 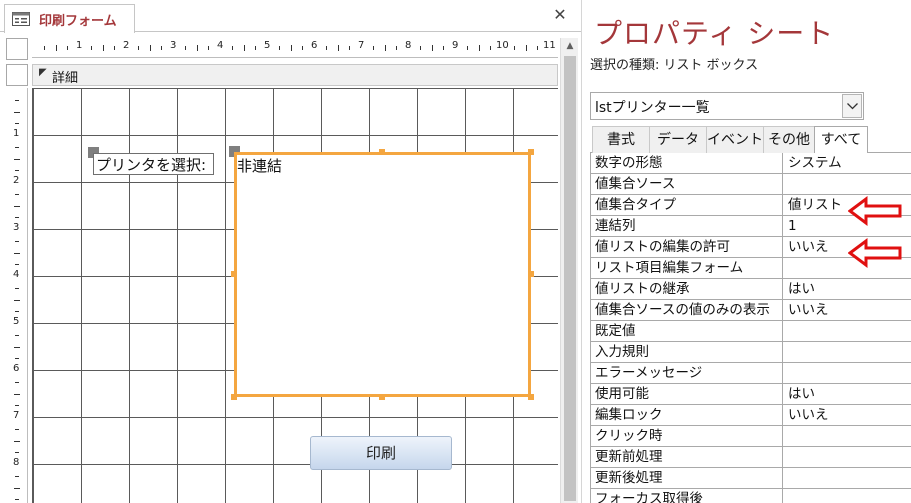 What do you see at coordinates (789, 139) in the screenshot?
I see `tab-other: その他` at bounding box center [789, 139].